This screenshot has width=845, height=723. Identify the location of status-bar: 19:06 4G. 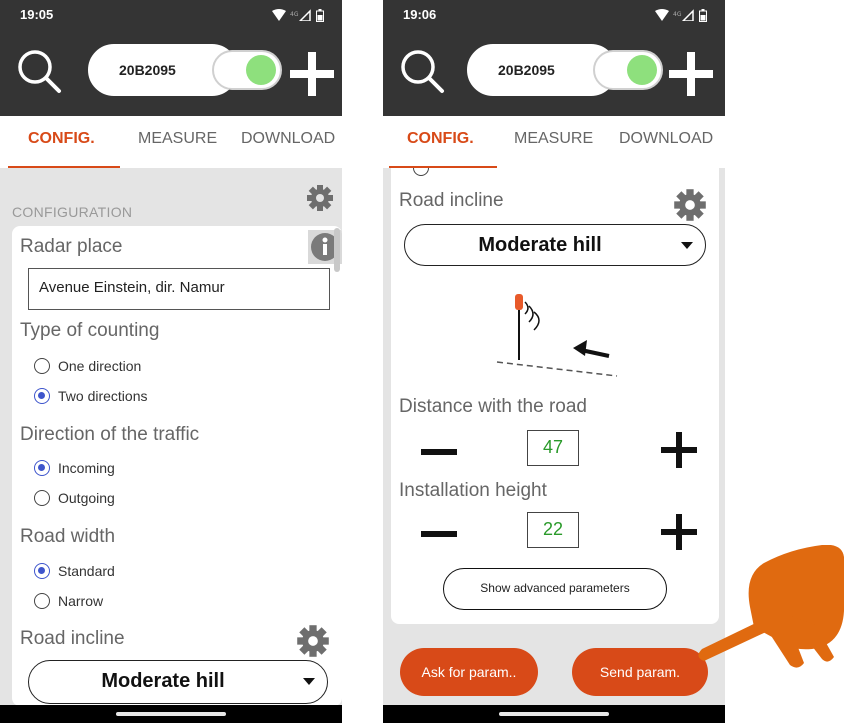
(554, 14).